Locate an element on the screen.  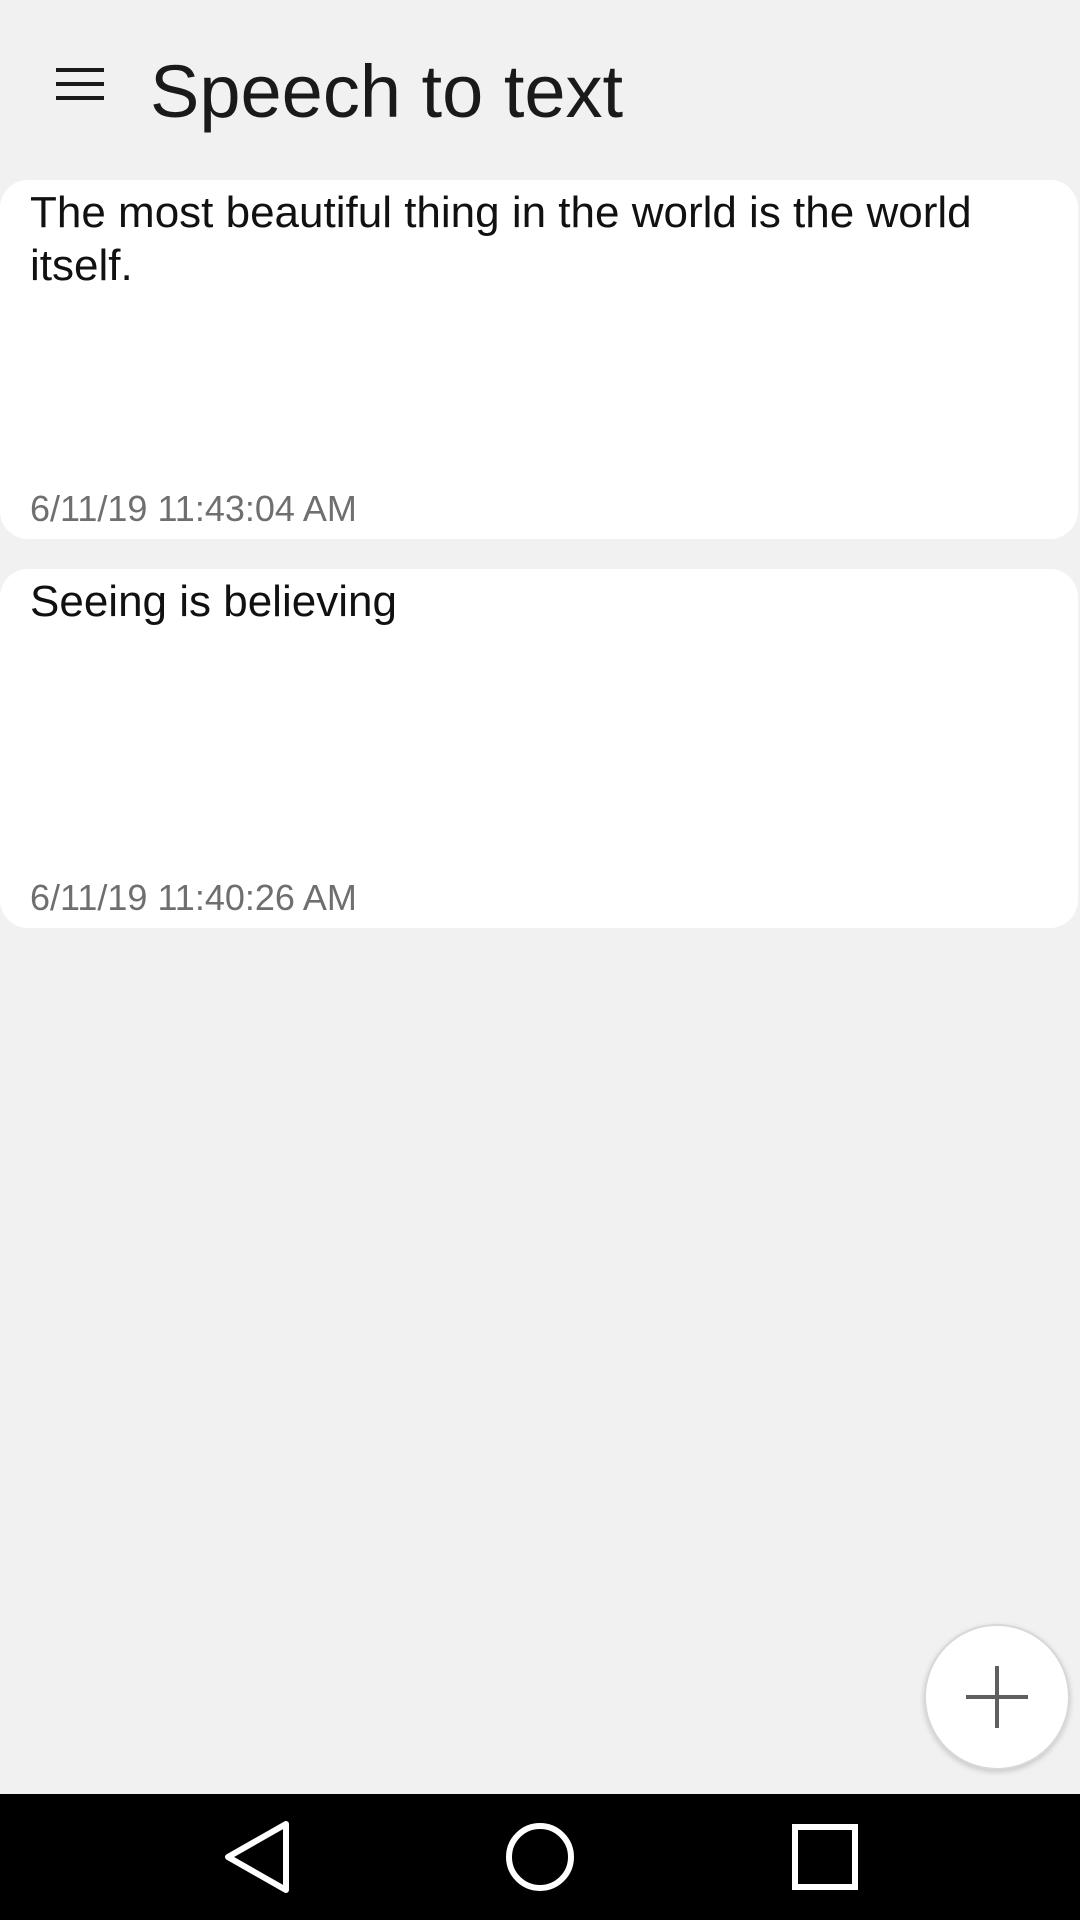
hamburger-menu-icon is located at coordinates (80, 84).